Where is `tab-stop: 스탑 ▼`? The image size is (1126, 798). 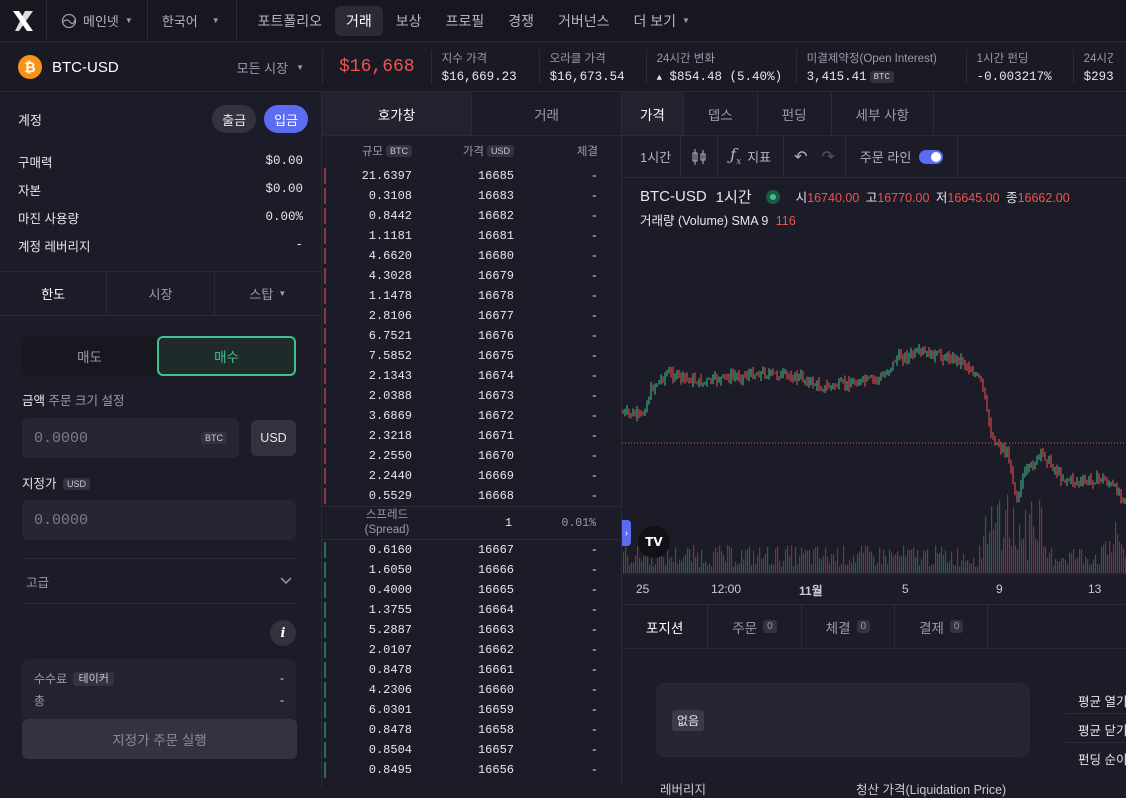
tab-stop: 스탑 ▼ is located at coordinates (268, 293).